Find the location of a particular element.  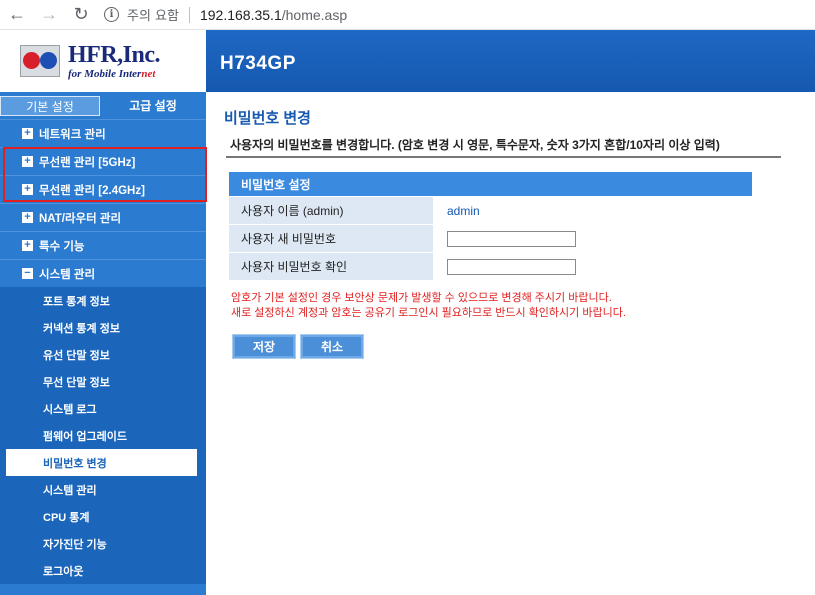

sidebar-item-label: 시스템 관리 is located at coordinates (67, 274).